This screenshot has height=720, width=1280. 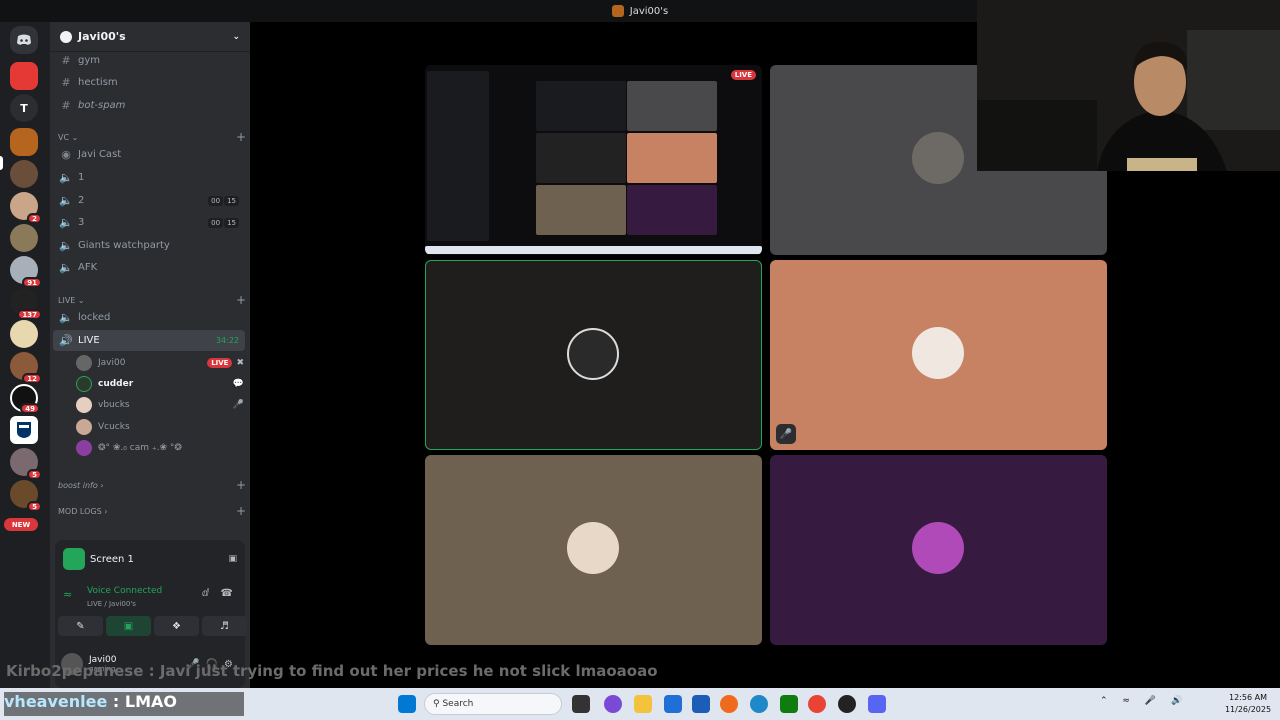 What do you see at coordinates (68, 594) in the screenshot?
I see `signal-icon: ≈` at bounding box center [68, 594].